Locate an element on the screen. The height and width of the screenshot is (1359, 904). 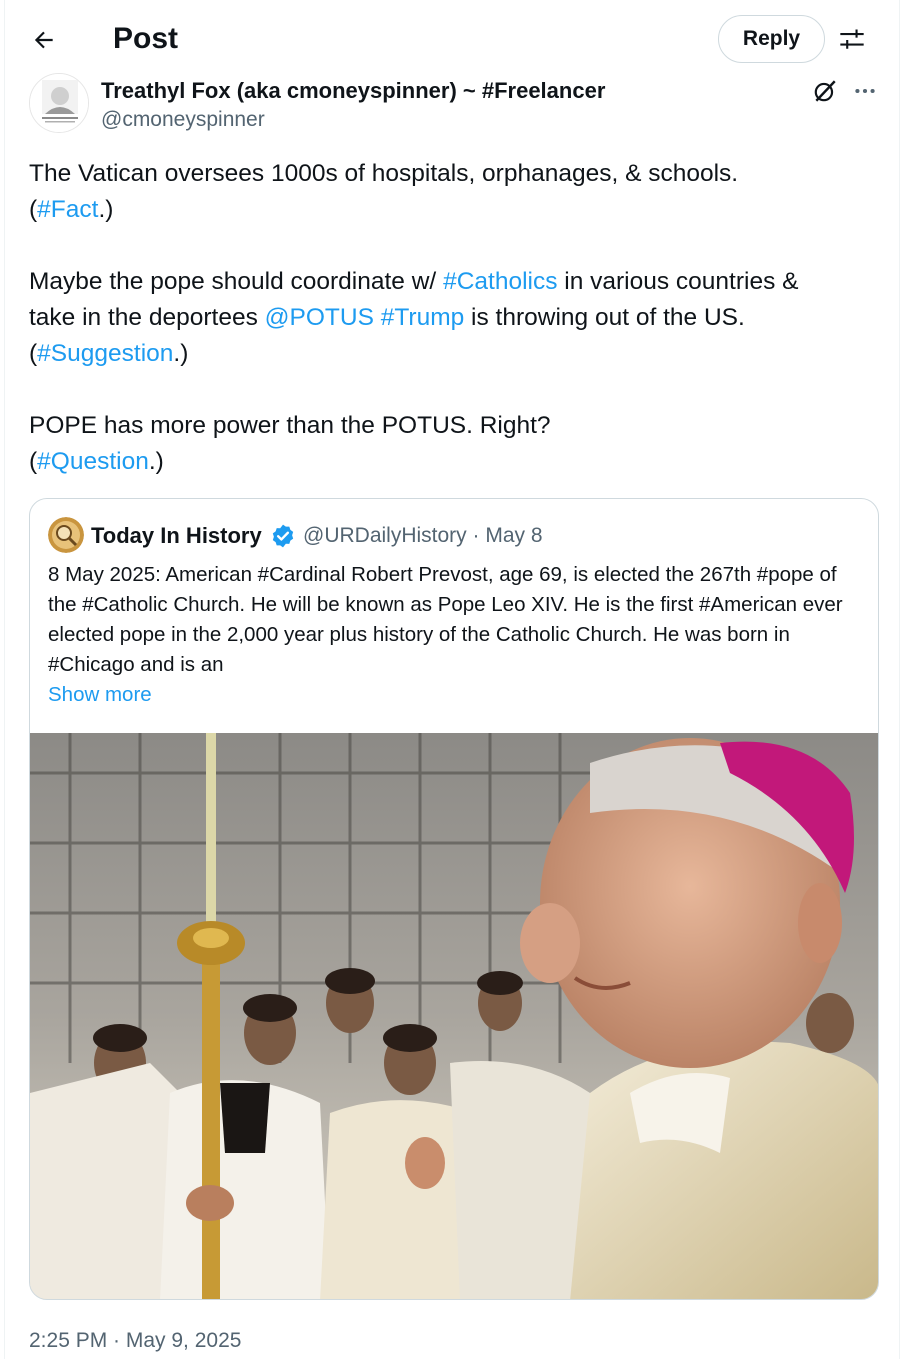
page-header: Post Reply is located at coordinates (452, 39).